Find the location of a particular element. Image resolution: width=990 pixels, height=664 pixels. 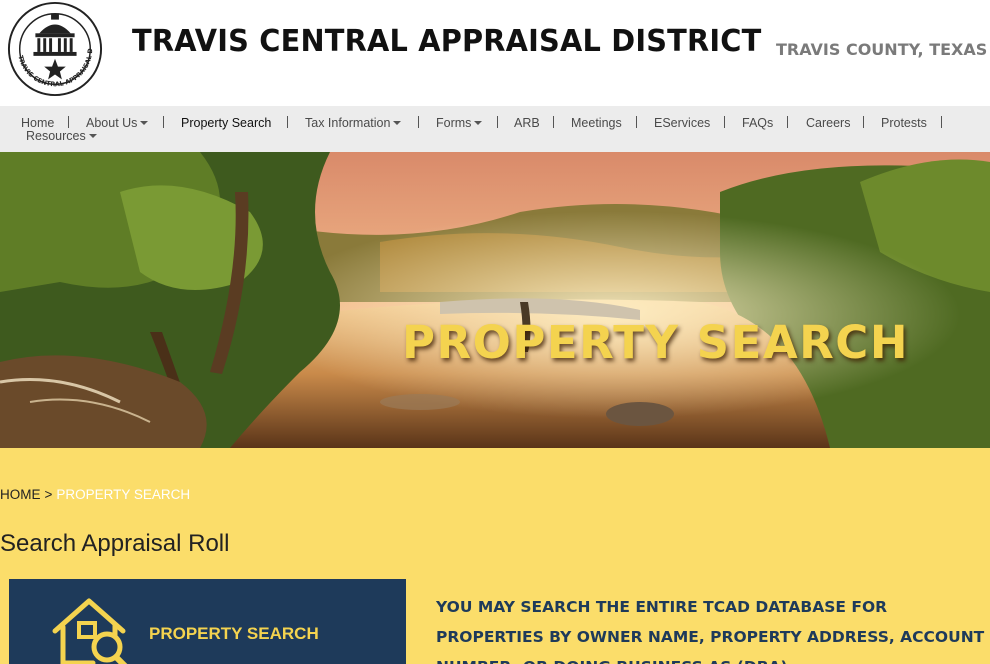

breadcrumb-current: PROPERTY SEARCH is located at coordinates (123, 494).